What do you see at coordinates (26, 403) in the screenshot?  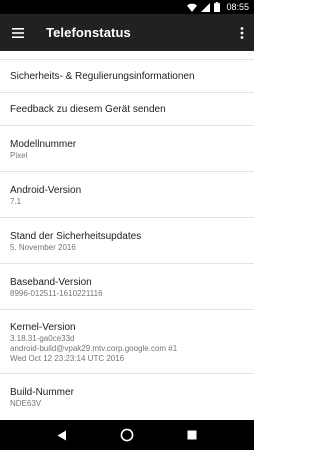 I see `list-item-value: NDE63V` at bounding box center [26, 403].